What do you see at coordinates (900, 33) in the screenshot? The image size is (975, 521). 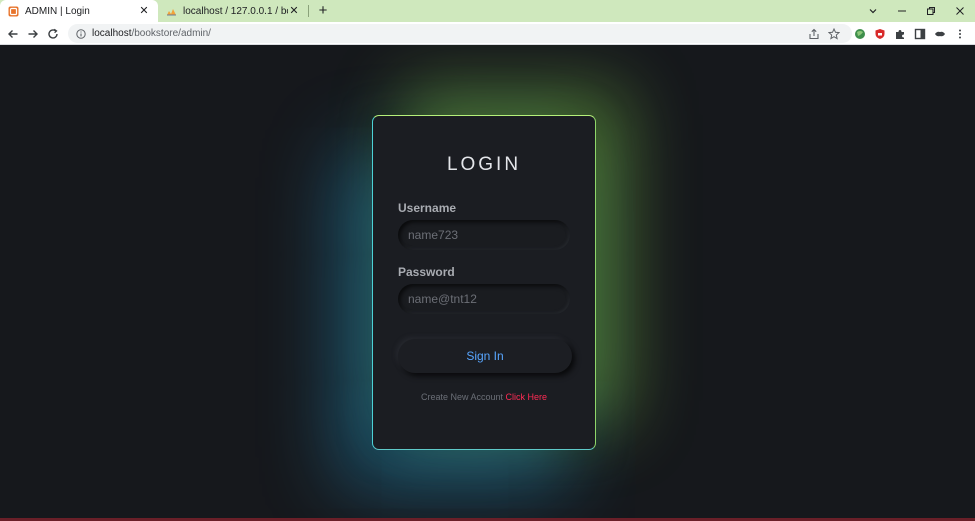 I see `extensions-puzzle-icon` at bounding box center [900, 33].